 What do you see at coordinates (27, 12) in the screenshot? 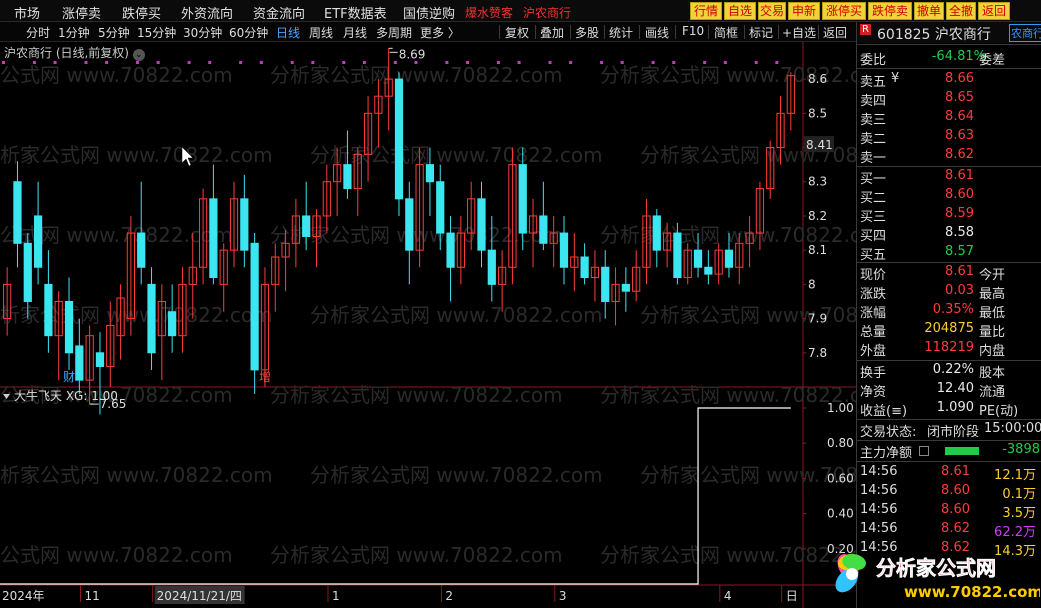
I see `menu-market: 市场` at bounding box center [27, 12].